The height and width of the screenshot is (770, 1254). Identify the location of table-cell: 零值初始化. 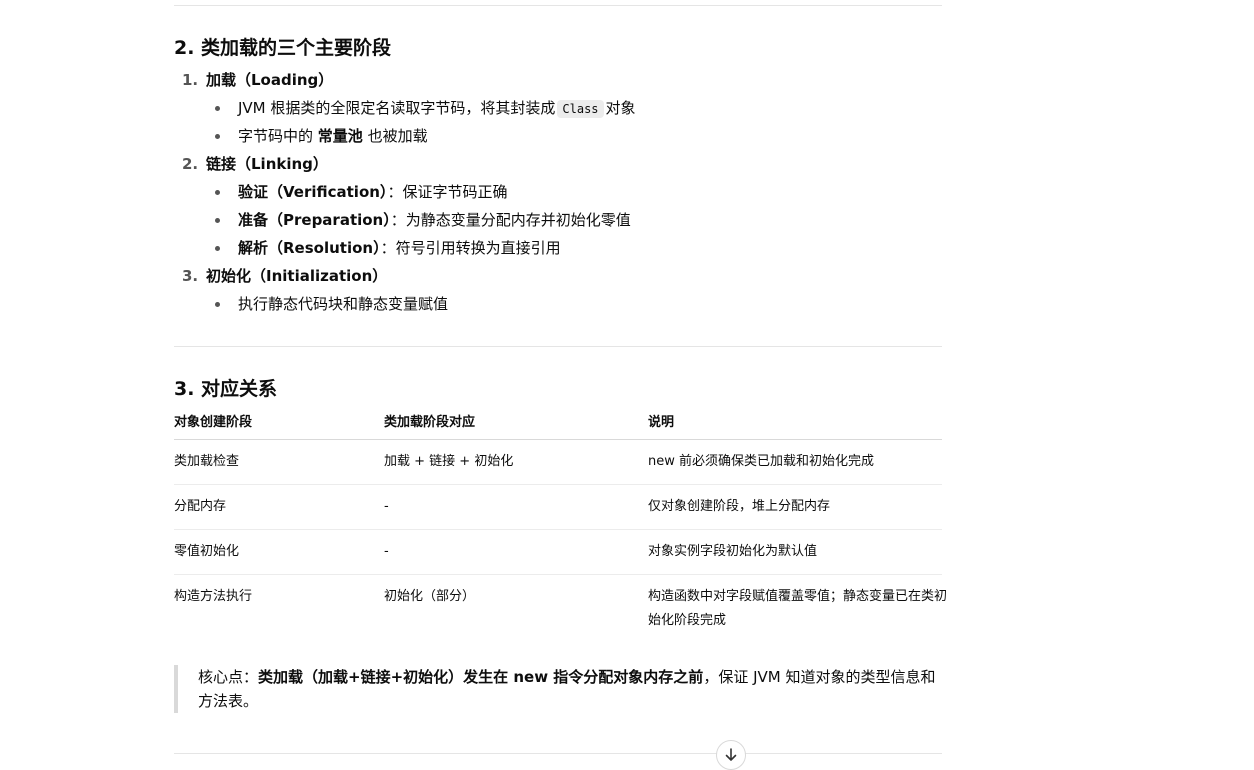
(207, 551).